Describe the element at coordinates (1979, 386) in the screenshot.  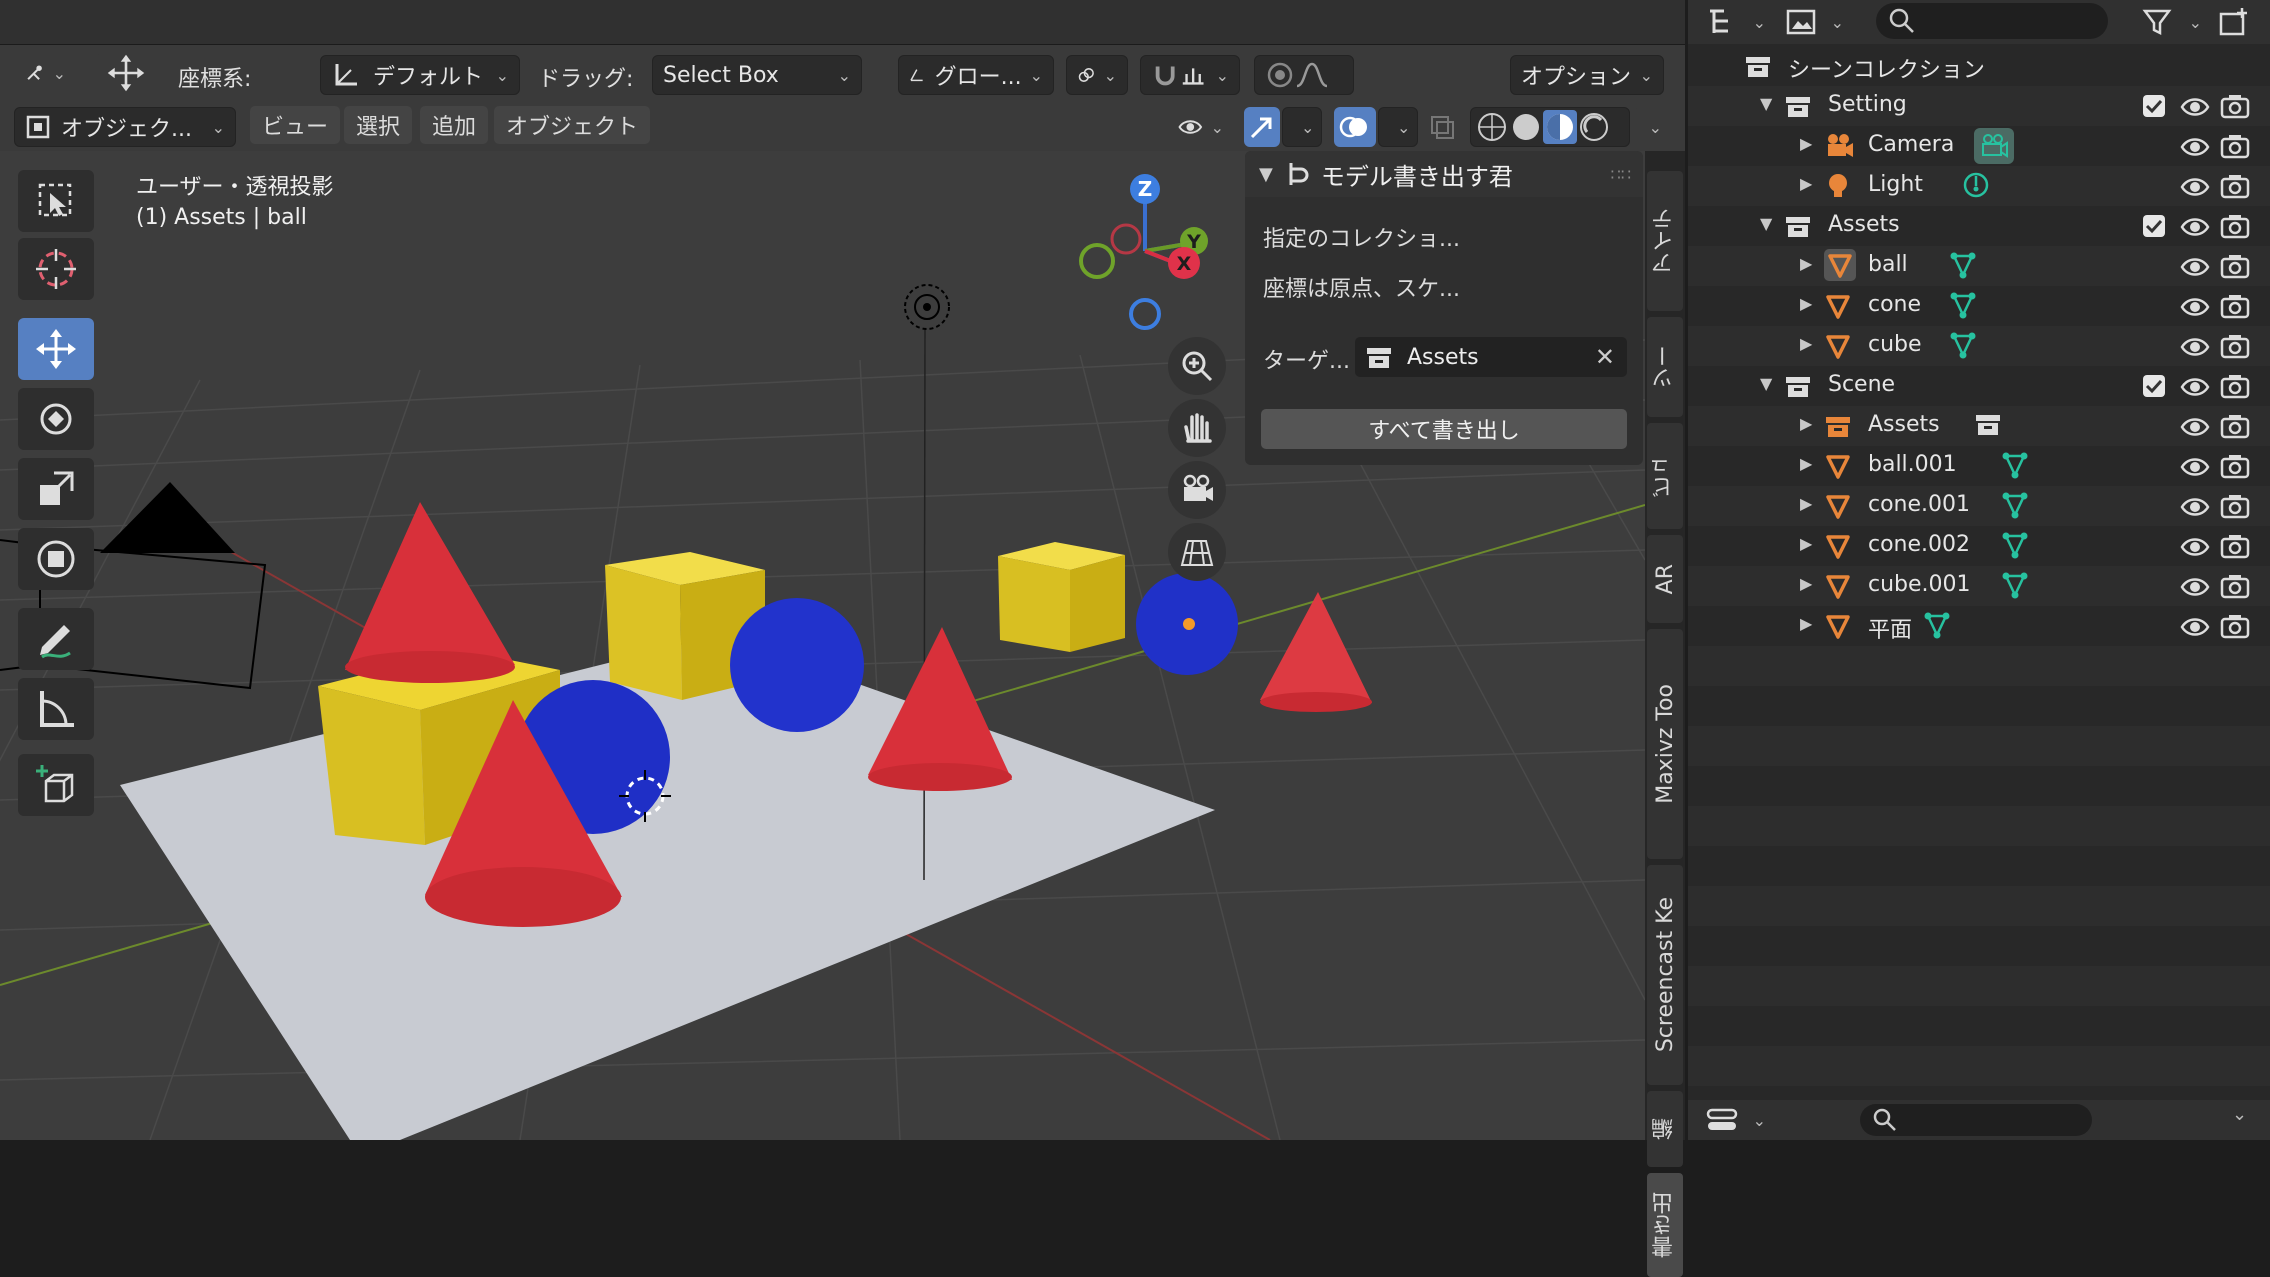
I see `outliner-row: ▼ Scene` at that location.